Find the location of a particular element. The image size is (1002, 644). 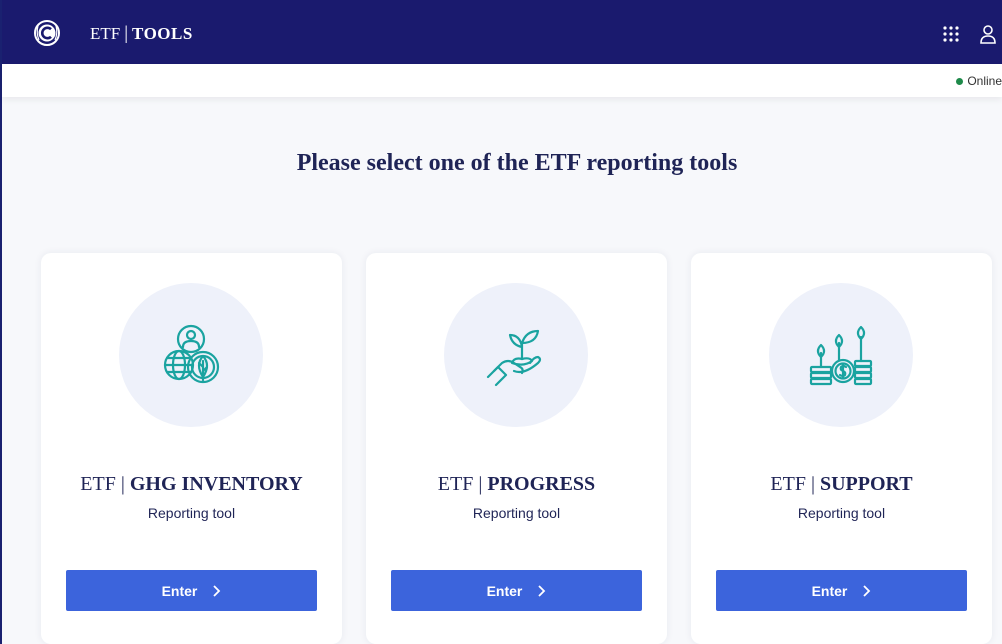

apps-grid-icon is located at coordinates (951, 34).